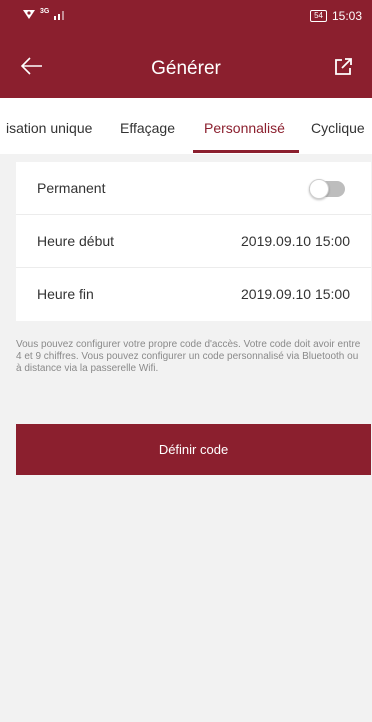 This screenshot has height=722, width=372. What do you see at coordinates (186, 17) in the screenshot?
I see `status-bar: 3G 54 15:03` at bounding box center [186, 17].